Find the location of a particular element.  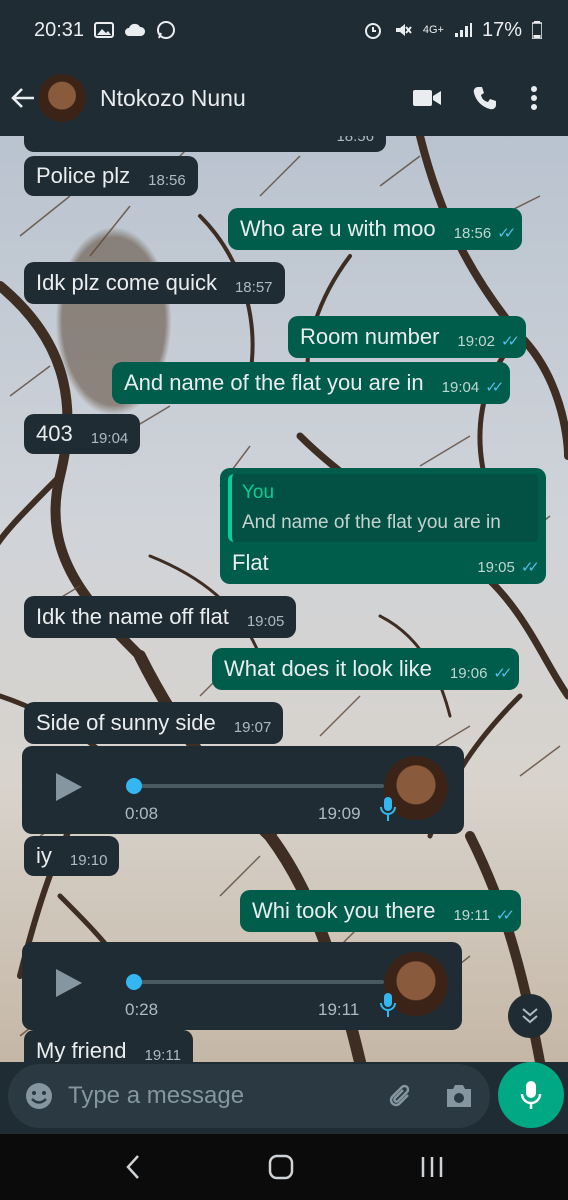

message-text: What does it look like is located at coordinates (328, 668).